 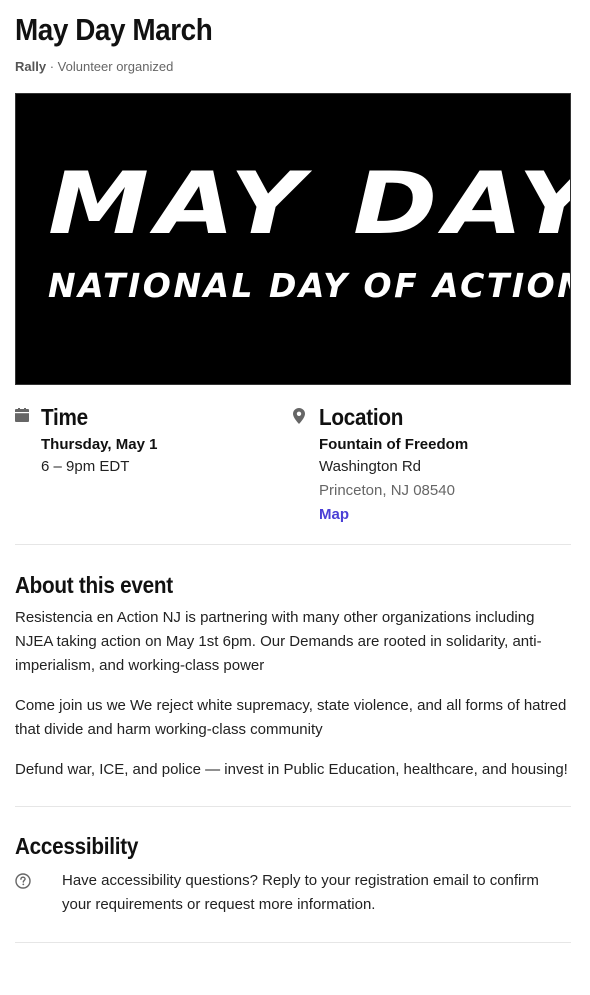 I want to click on time-block: Time Thursday, May 1 6 – 9pm EDT, so click(x=154, y=474).